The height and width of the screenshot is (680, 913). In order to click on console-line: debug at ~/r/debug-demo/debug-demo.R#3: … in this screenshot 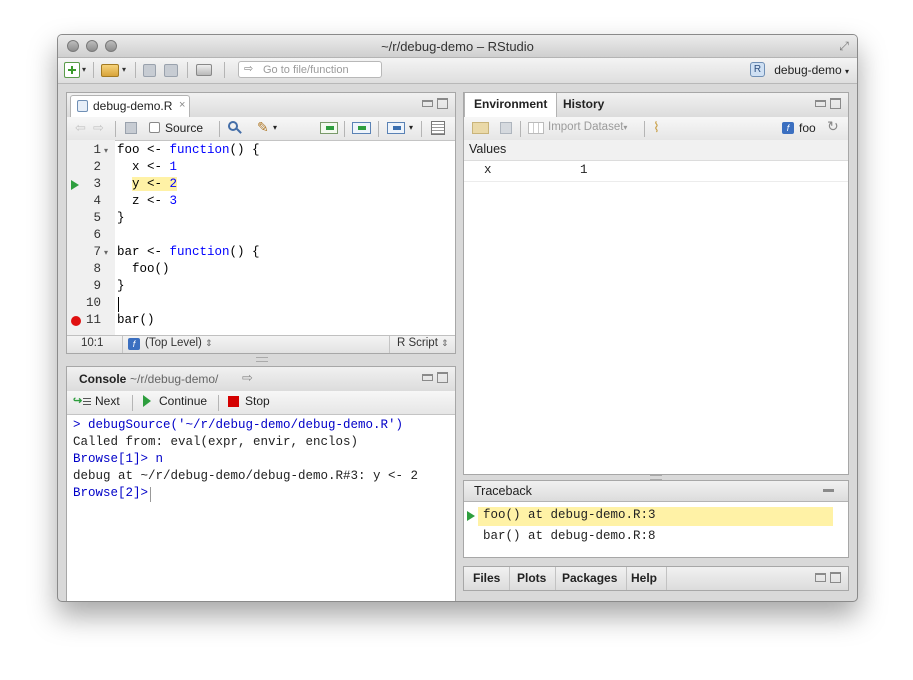, I will do `click(246, 476)`.